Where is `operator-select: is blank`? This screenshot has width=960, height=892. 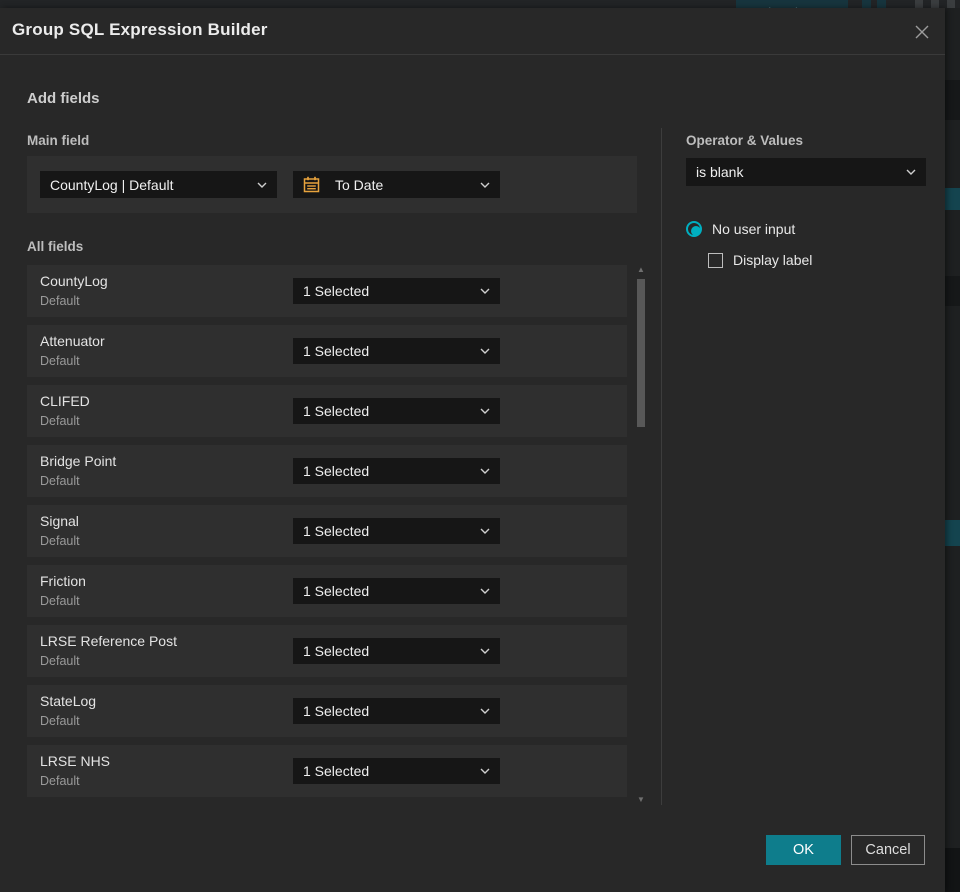 operator-select: is blank is located at coordinates (806, 172).